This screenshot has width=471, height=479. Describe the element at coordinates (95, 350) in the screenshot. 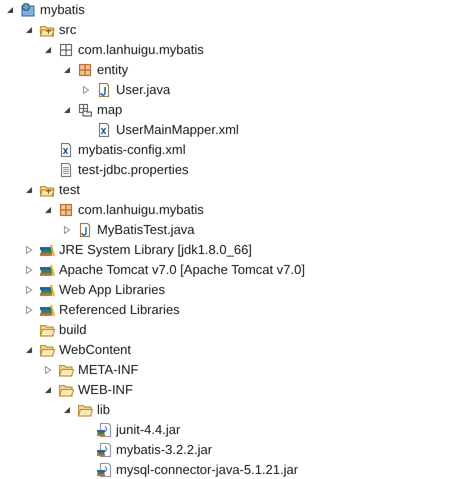

I see `tree-item-label: WebContent` at that location.